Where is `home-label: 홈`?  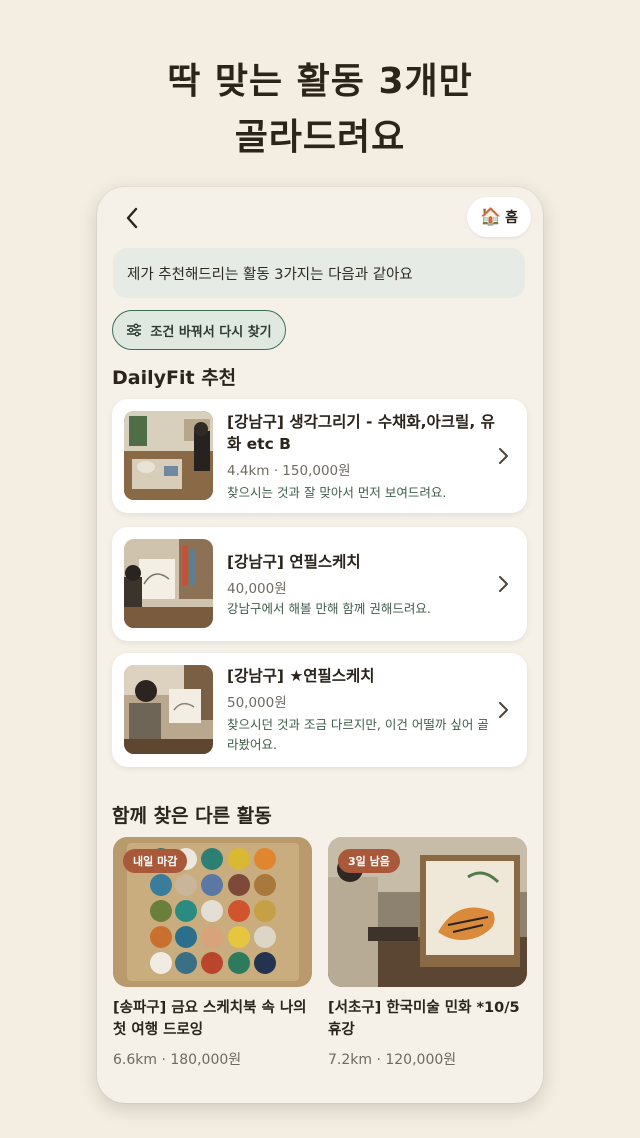
home-label: 홈 is located at coordinates (512, 218).